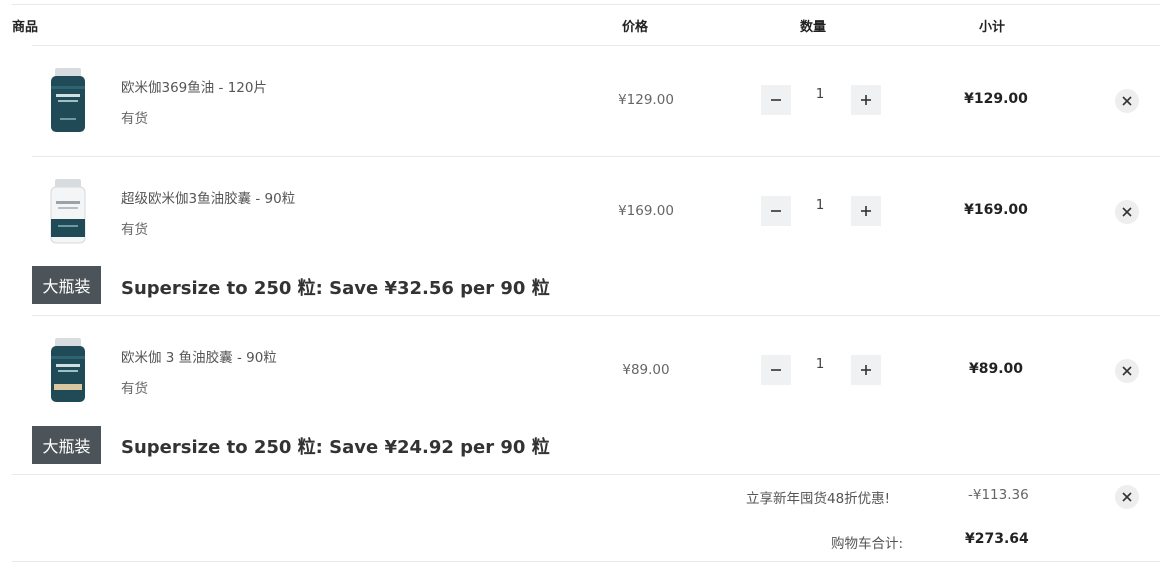 The width and height of the screenshot is (1160, 572). Describe the element at coordinates (997, 539) in the screenshot. I see `cart-total-value: ¥273.64` at that location.